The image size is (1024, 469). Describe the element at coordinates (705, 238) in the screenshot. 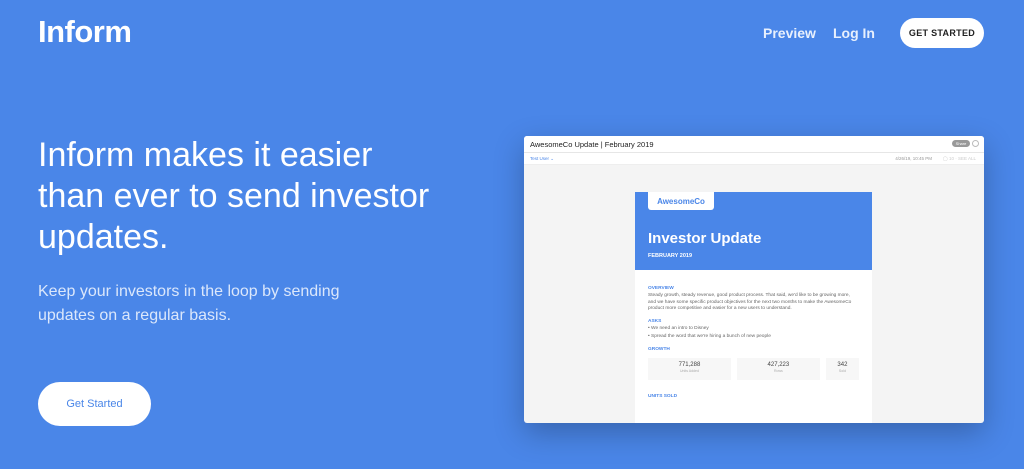

I see `email-title: Investor Update` at that location.